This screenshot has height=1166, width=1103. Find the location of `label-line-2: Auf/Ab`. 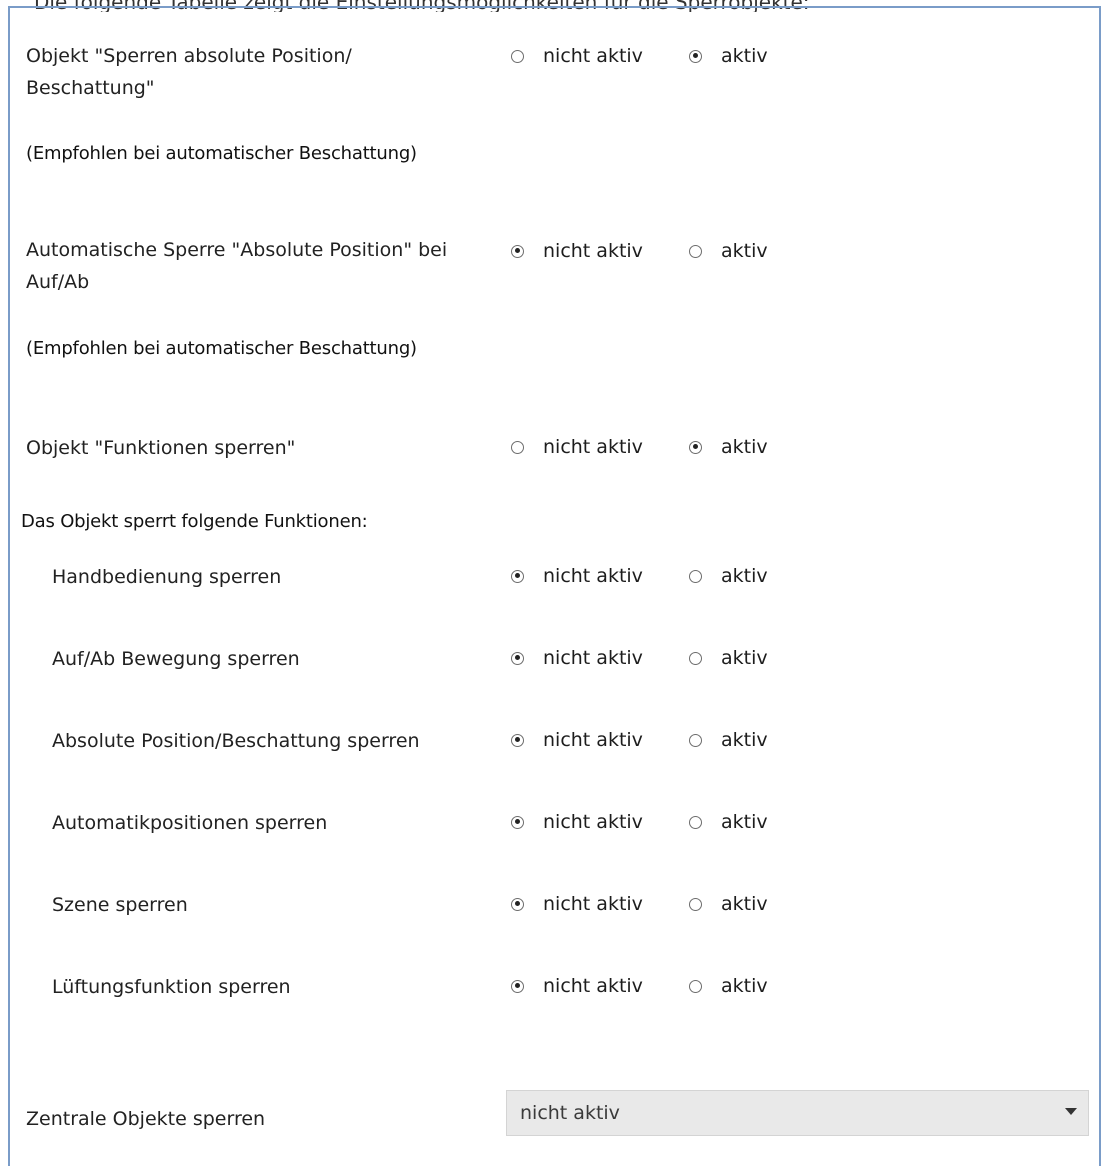

label-line-2: Auf/Ab is located at coordinates (58, 282).